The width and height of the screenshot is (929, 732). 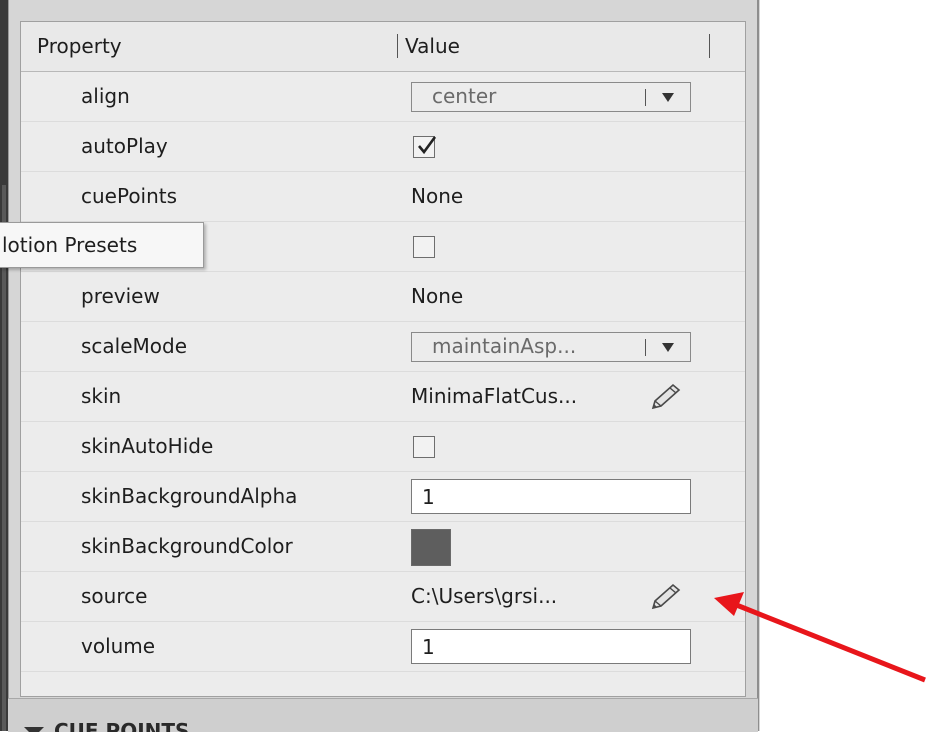 I want to click on property-row-volume: volume 1, so click(x=383, y=647).